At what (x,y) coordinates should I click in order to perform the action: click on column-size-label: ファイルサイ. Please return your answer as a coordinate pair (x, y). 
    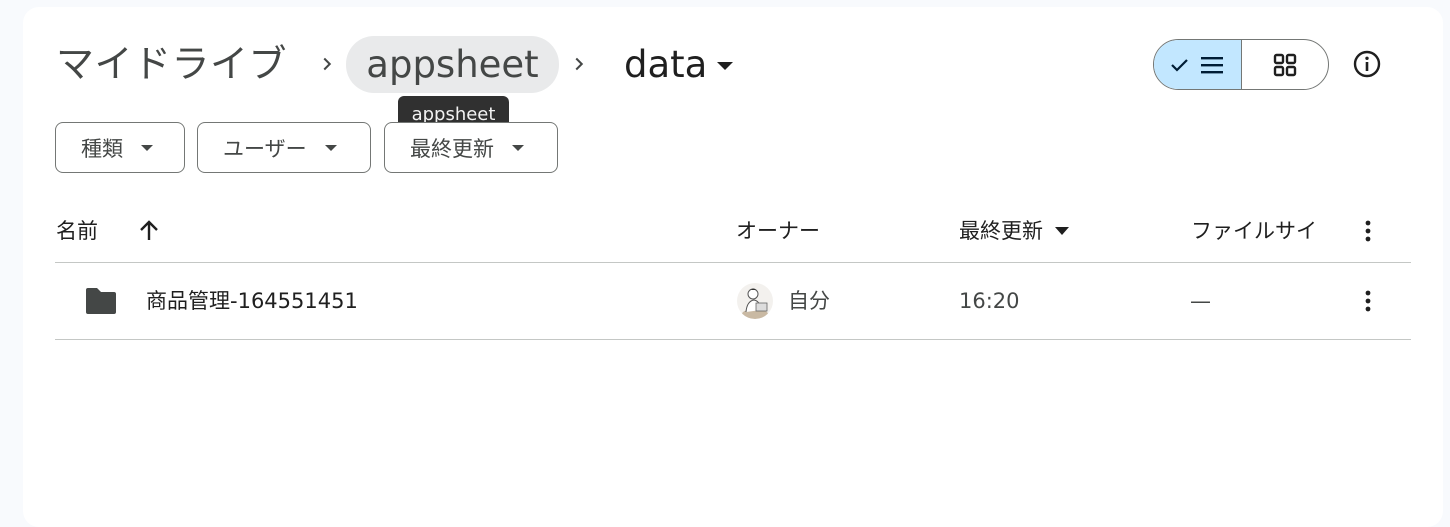
    Looking at the image, I should click on (1254, 231).